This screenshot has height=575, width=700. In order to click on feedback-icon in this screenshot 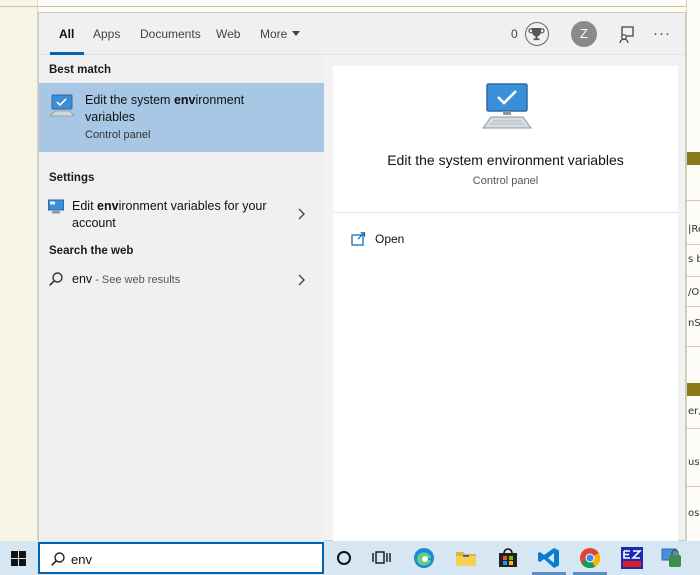, I will do `click(627, 34)`.